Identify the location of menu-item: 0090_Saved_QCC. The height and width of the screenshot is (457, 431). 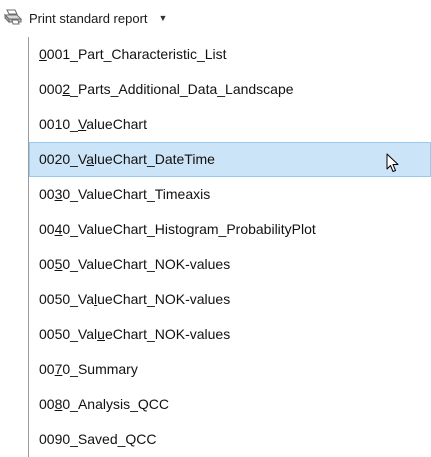
(230, 439).